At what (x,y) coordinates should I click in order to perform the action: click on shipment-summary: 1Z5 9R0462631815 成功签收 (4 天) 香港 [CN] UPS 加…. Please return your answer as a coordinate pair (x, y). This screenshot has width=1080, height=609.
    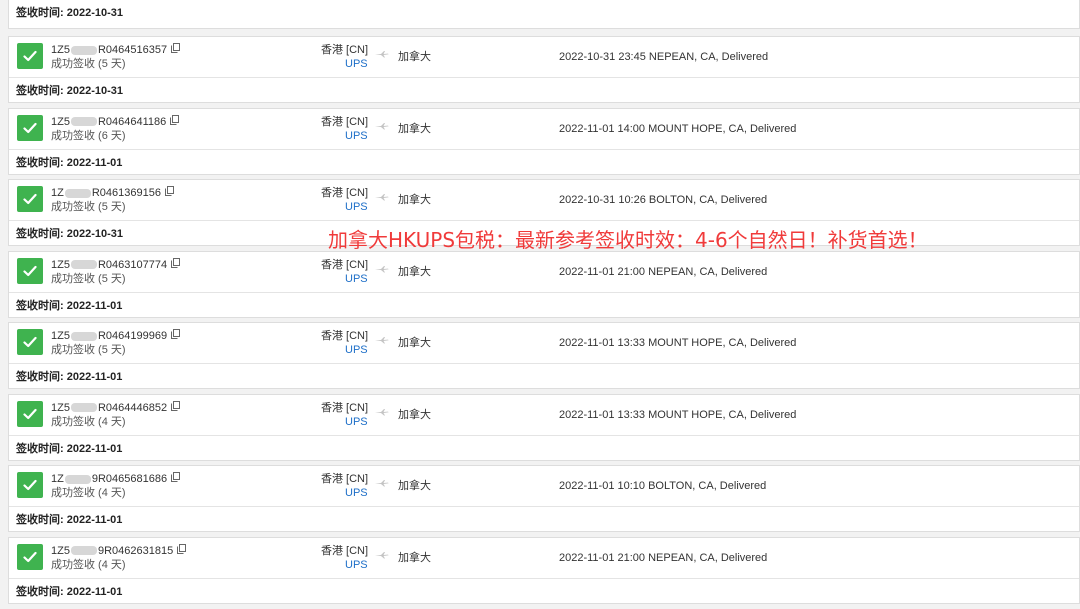
    Looking at the image, I should click on (544, 558).